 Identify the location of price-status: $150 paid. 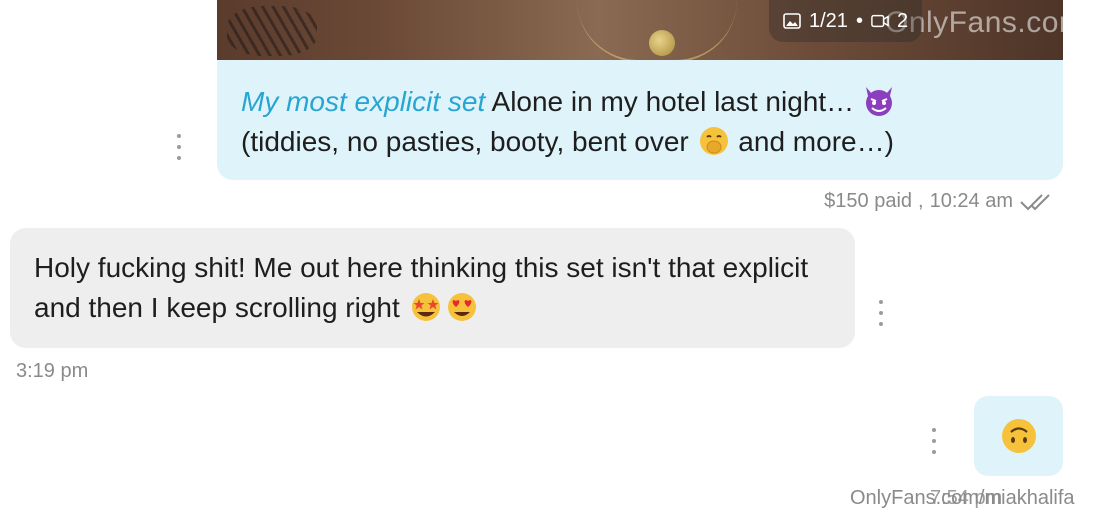
(868, 201).